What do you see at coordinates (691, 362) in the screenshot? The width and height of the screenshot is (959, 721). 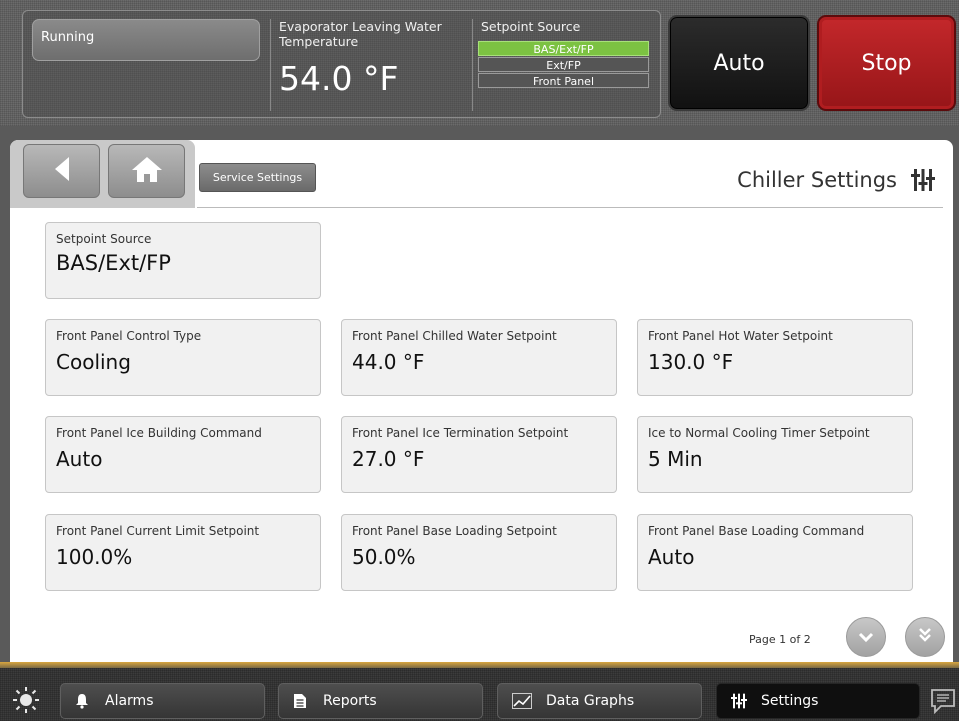 I see `setting-value: 130.0 °F` at bounding box center [691, 362].